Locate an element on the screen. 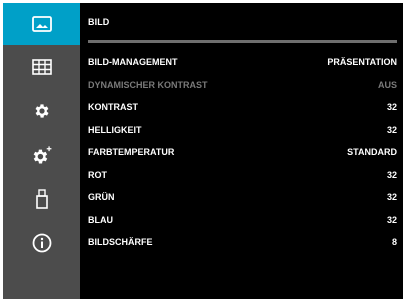 Image resolution: width=406 pixels, height=302 pixels. setting-value: 8 is located at coordinates (394, 242).